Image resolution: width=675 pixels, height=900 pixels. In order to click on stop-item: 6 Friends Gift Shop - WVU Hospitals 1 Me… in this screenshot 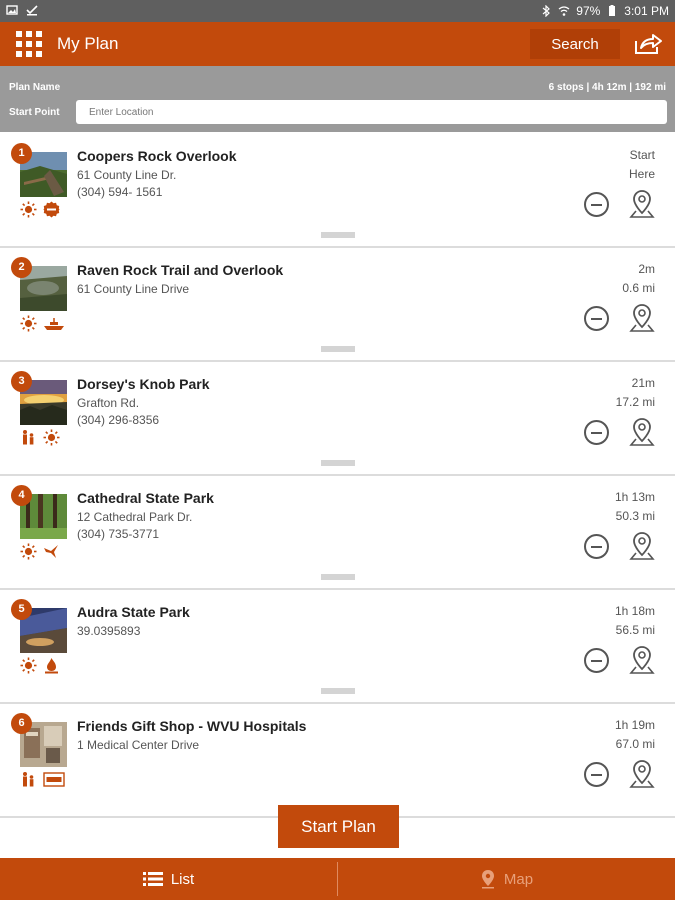, I will do `click(337, 761)`.